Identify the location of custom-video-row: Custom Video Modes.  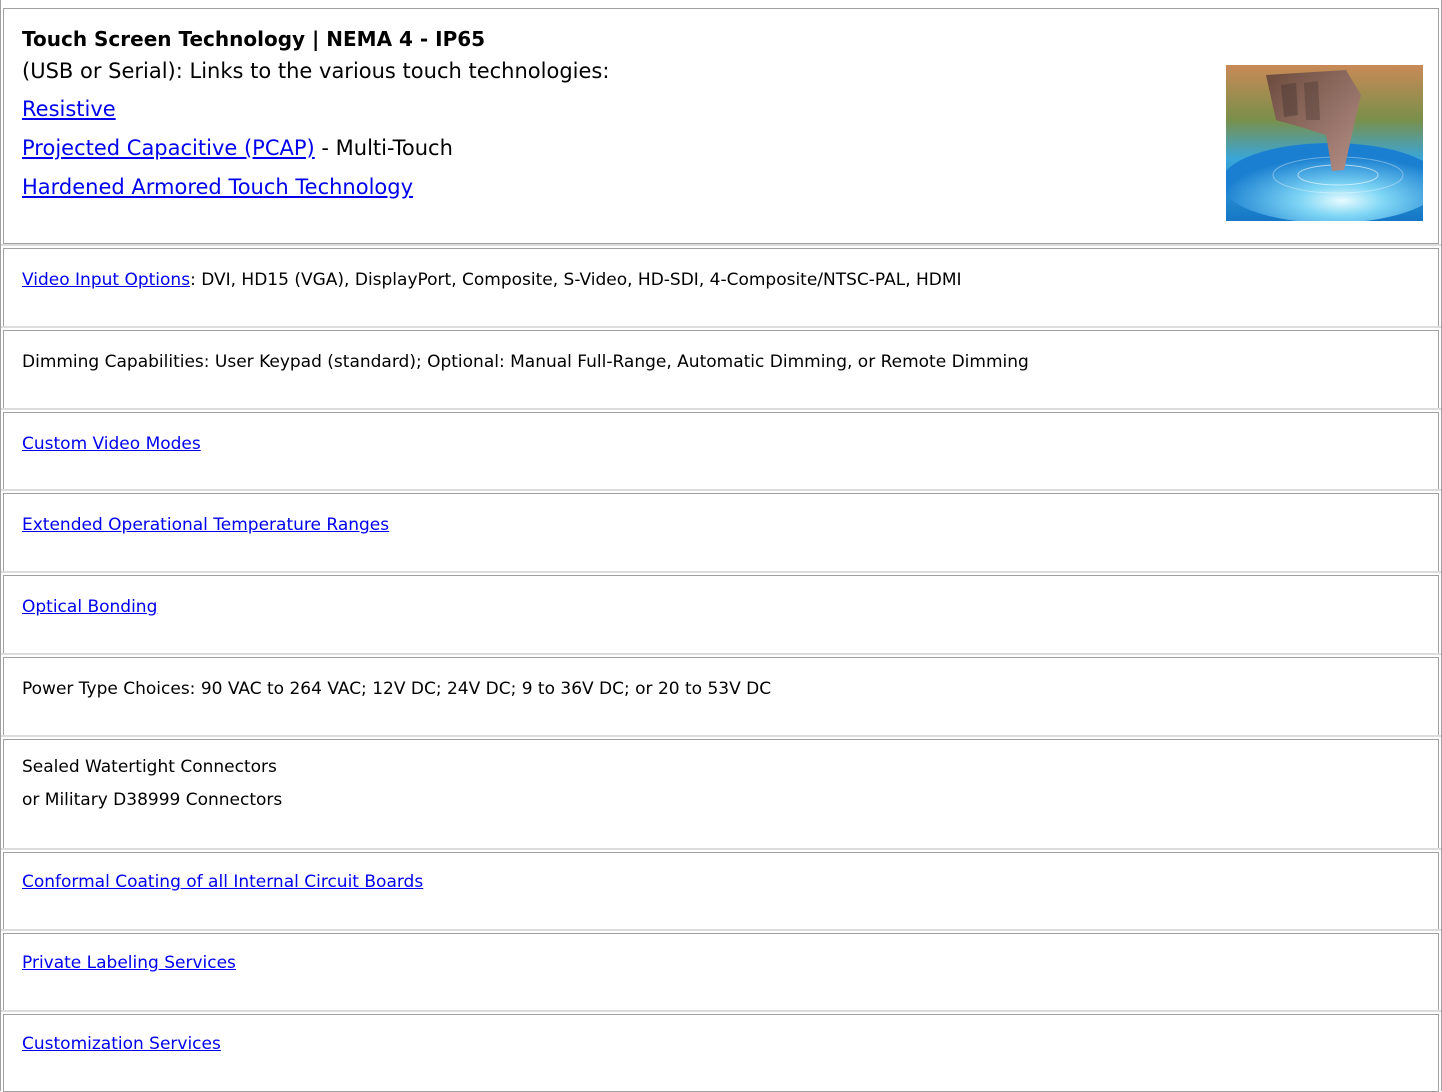
(721, 450).